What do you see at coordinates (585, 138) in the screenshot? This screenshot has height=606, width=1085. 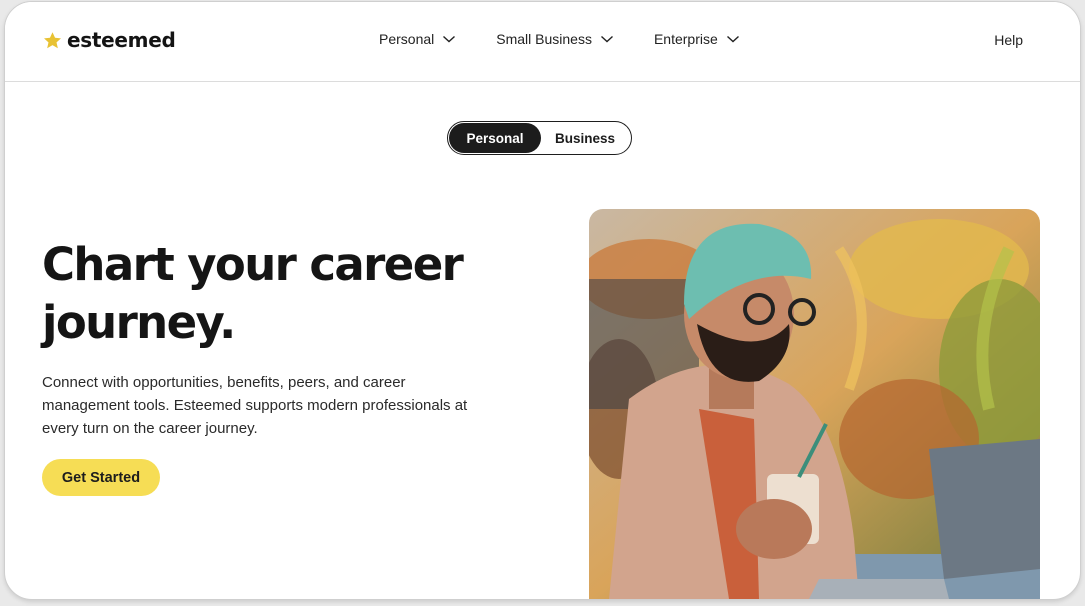 I see `toggle-business: Business` at bounding box center [585, 138].